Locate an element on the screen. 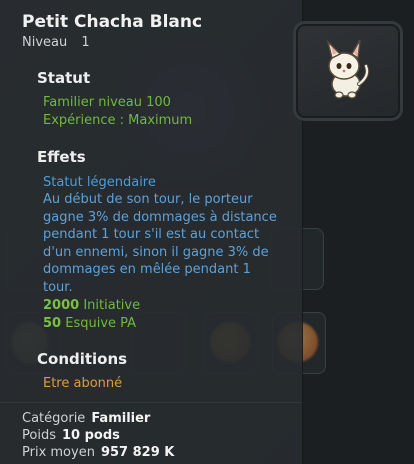 This screenshot has height=464, width=414. stat-initiative: 2000 Initiative is located at coordinates (91, 306).